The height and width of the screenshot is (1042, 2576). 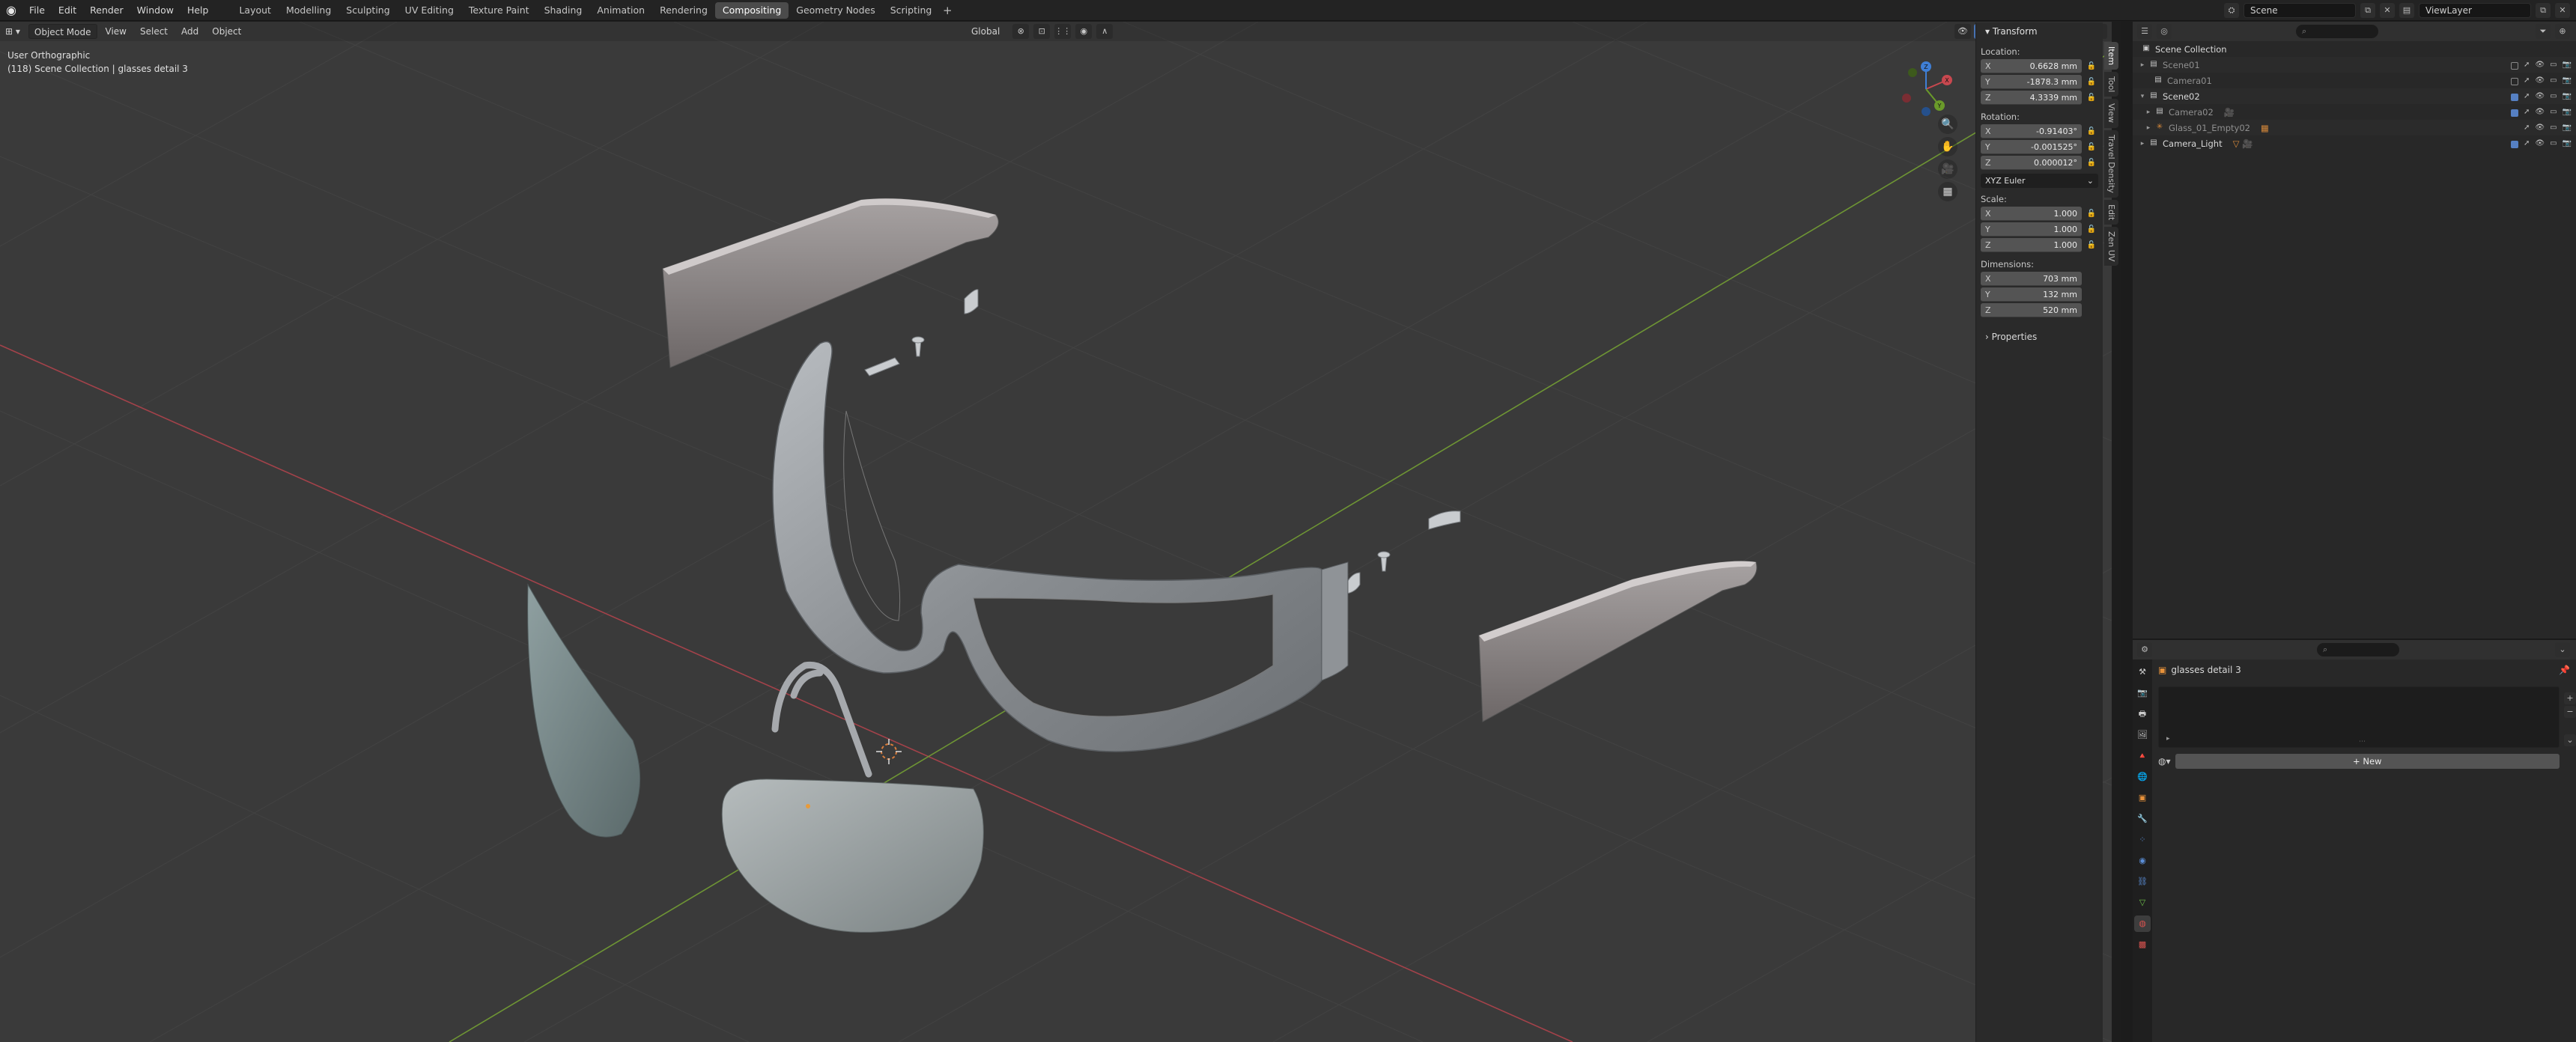 What do you see at coordinates (2367, 762) in the screenshot?
I see `new-material-button: + New` at bounding box center [2367, 762].